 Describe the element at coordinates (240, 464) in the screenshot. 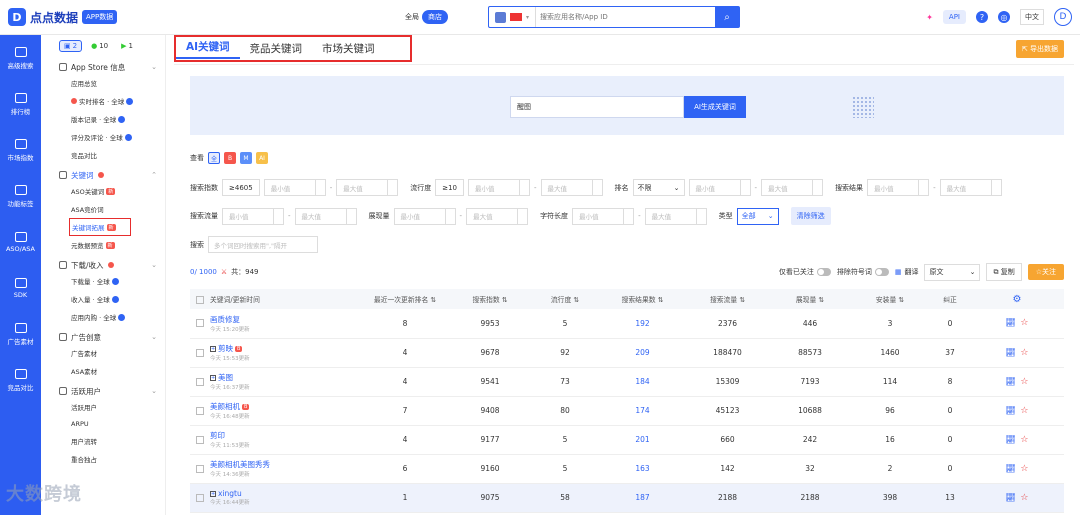

I see `keyword-link: 美颜相机美图秀秀` at that location.